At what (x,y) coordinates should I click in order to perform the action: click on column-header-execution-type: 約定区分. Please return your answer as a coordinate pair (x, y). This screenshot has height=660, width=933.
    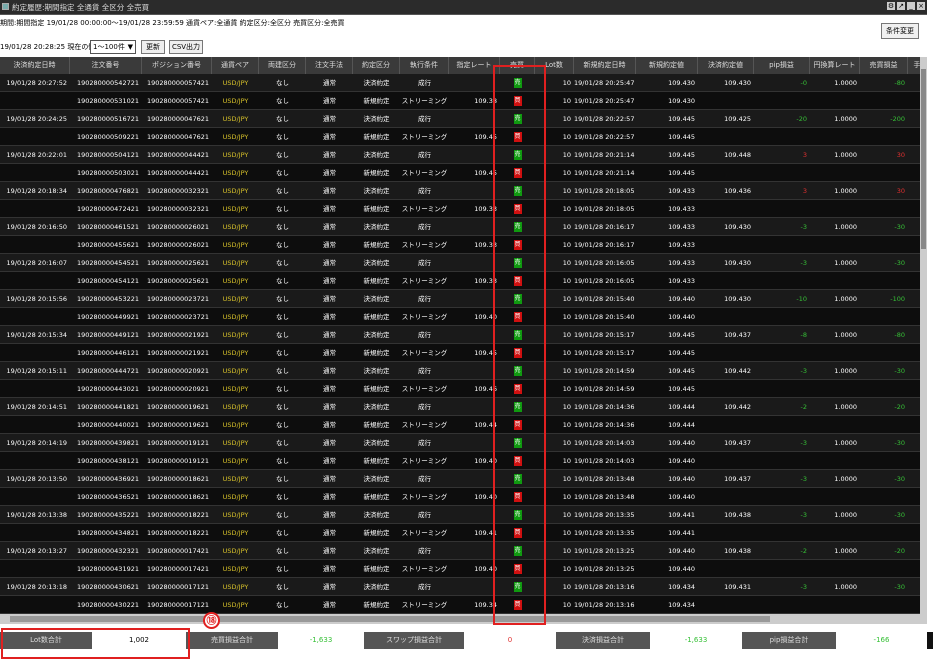
    Looking at the image, I should click on (376, 65).